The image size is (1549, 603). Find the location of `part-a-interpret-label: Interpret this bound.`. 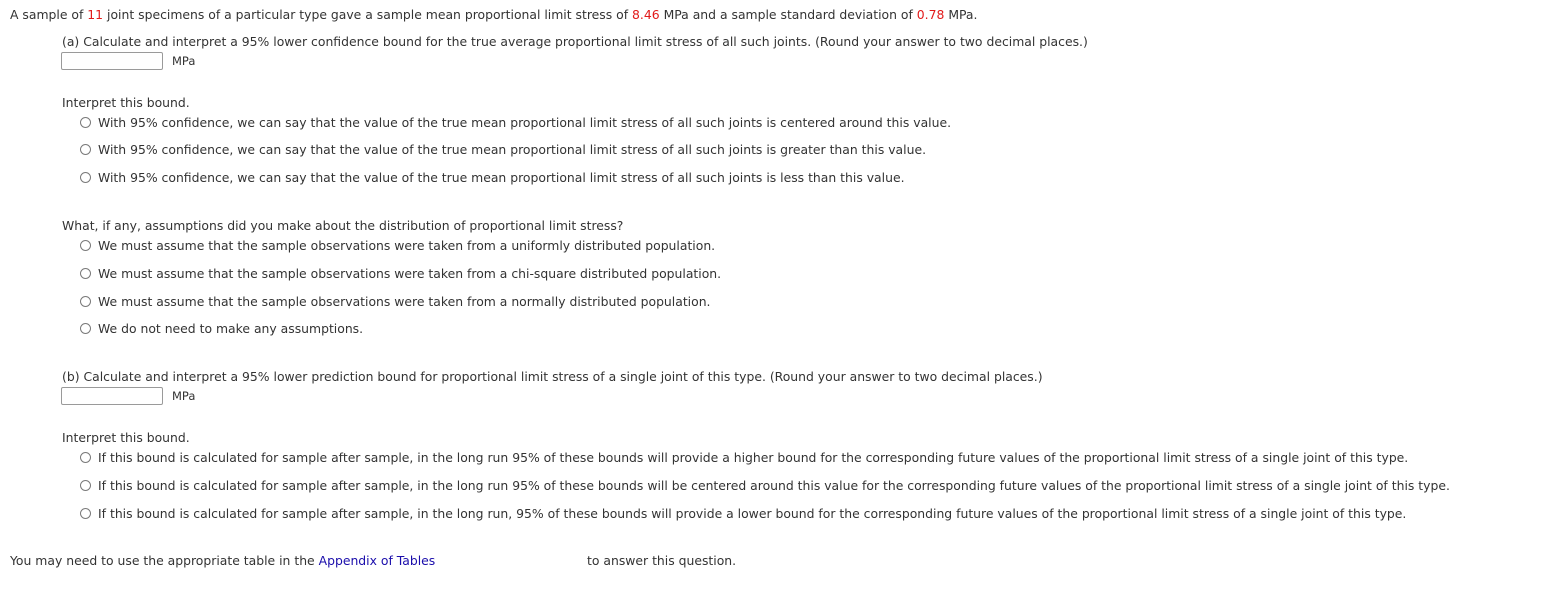

part-a-interpret-label: Interpret this bound. is located at coordinates (126, 102).